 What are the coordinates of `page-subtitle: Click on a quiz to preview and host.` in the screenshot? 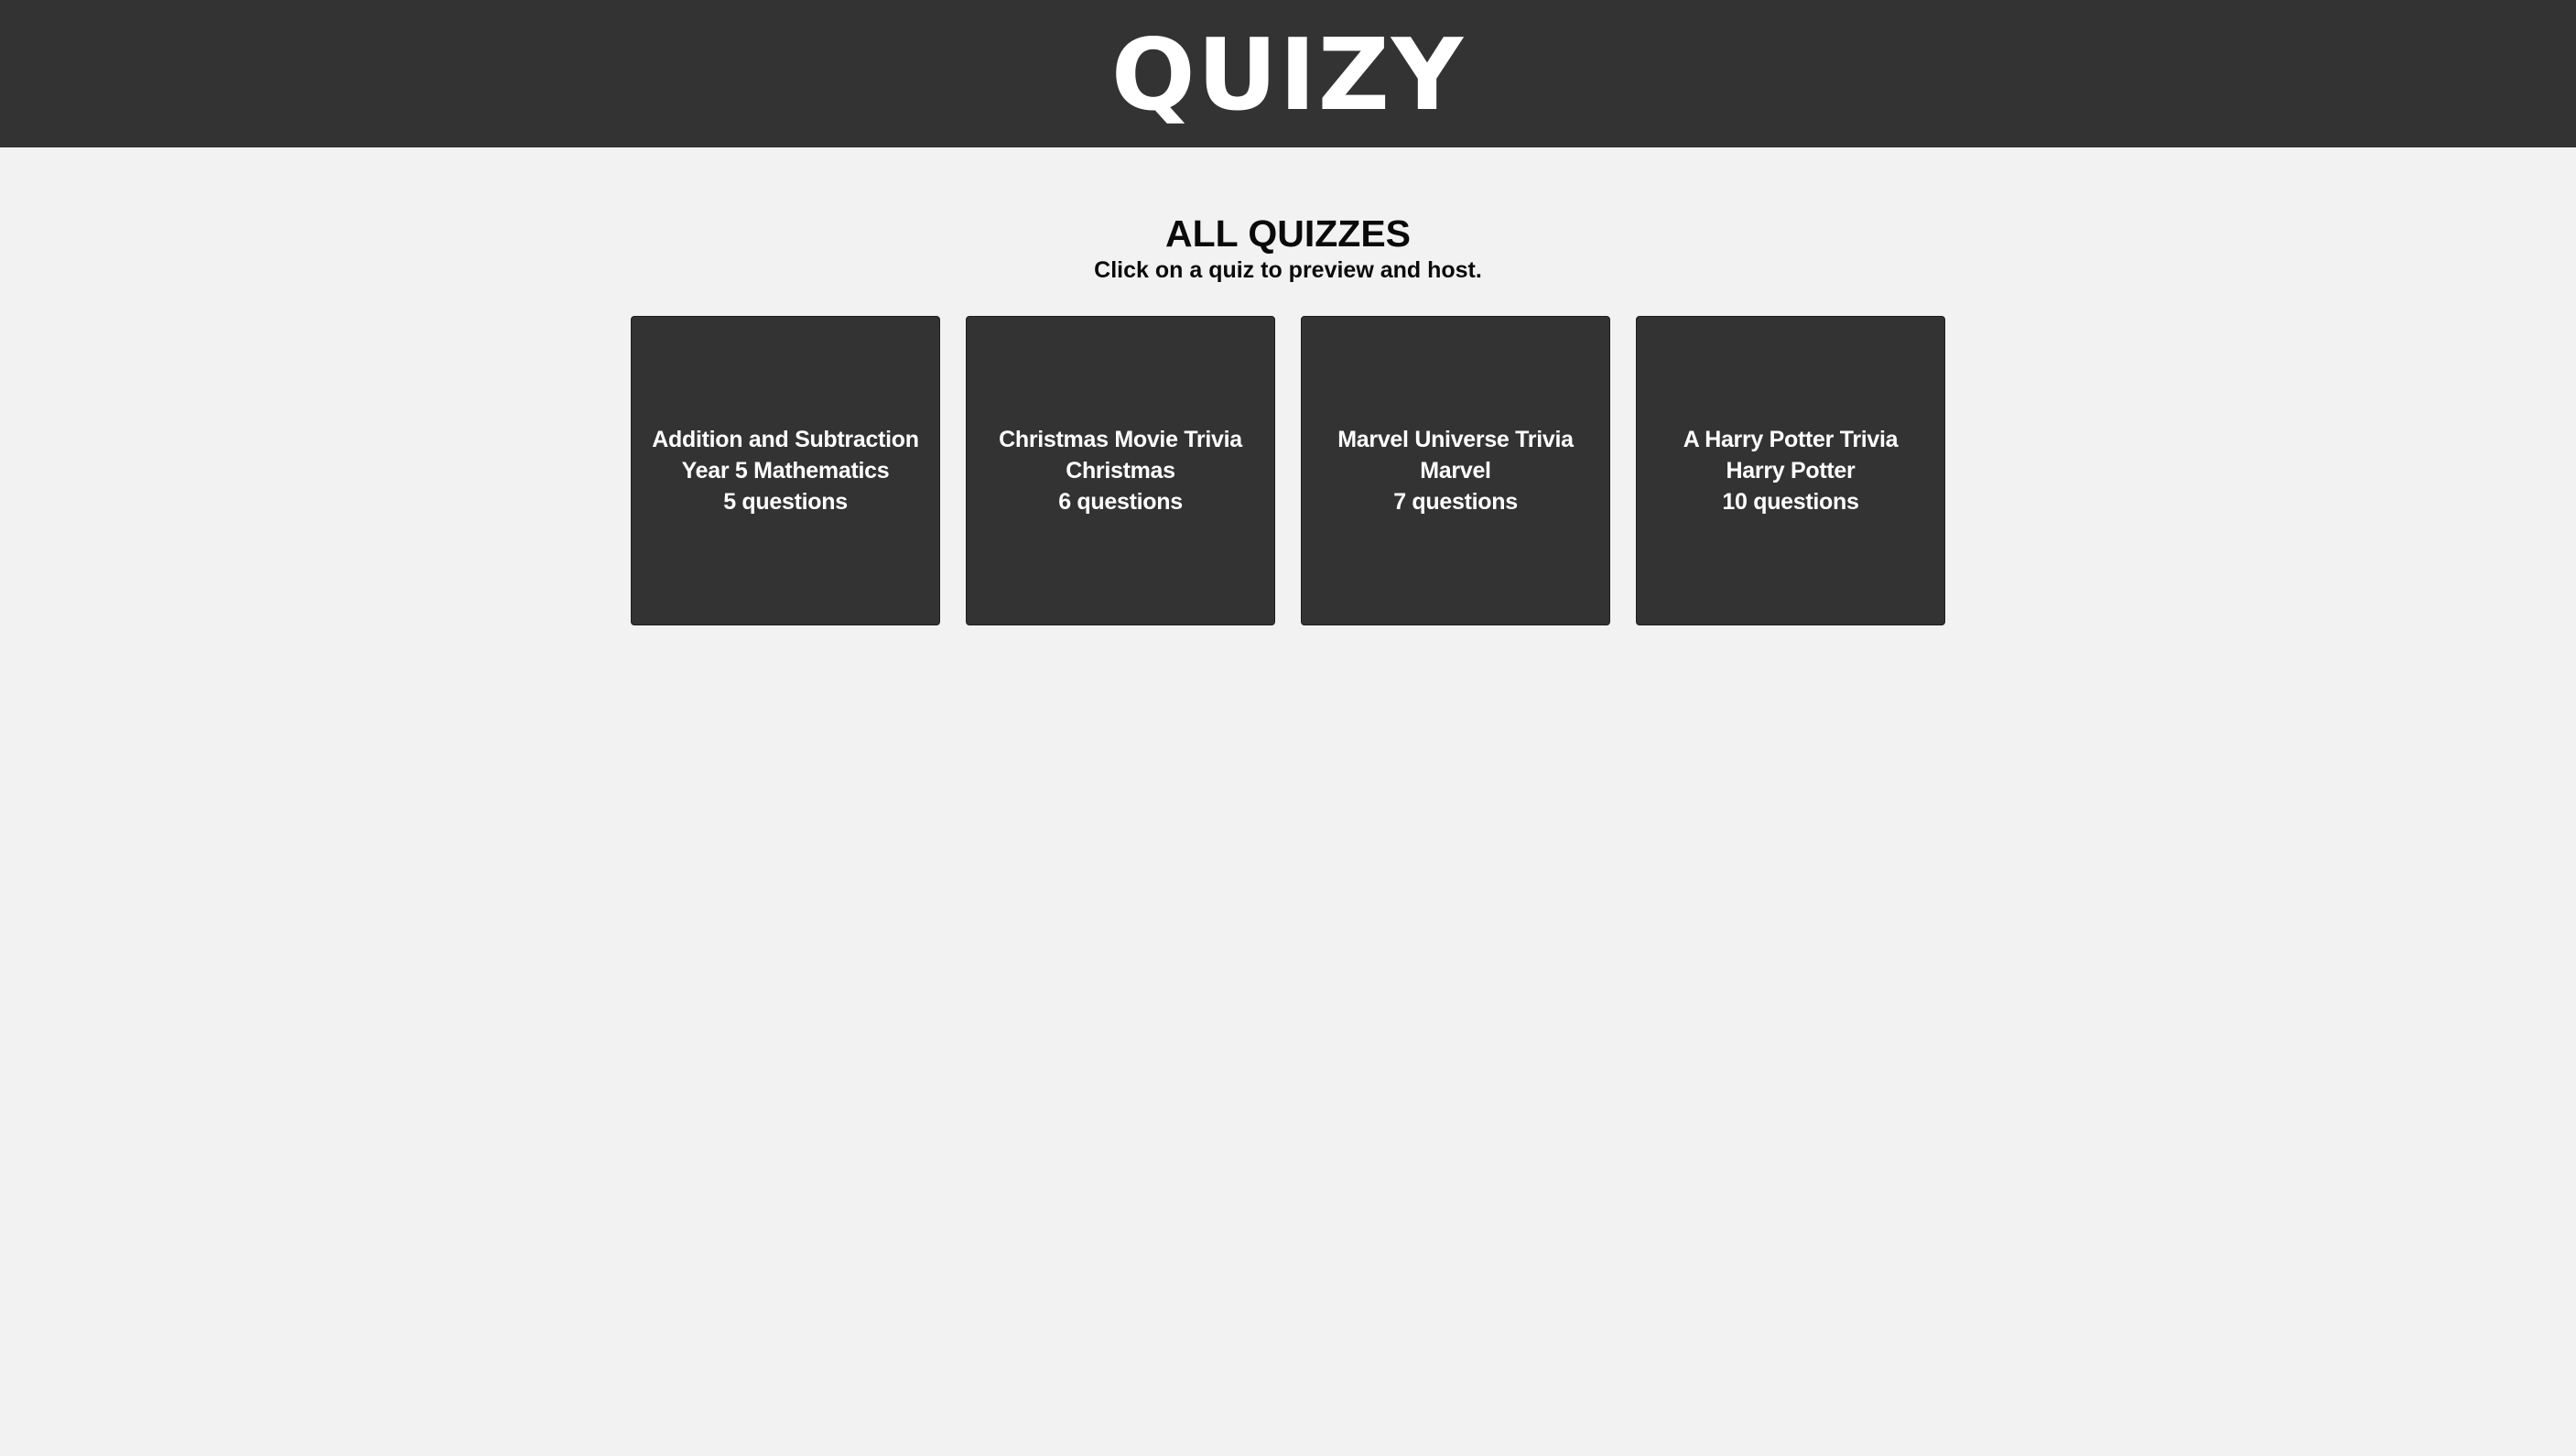 It's located at (1288, 270).